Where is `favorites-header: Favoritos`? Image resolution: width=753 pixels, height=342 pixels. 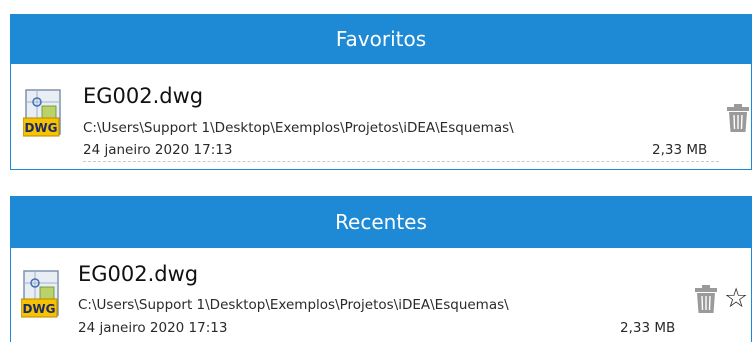 favorites-header: Favoritos is located at coordinates (381, 39).